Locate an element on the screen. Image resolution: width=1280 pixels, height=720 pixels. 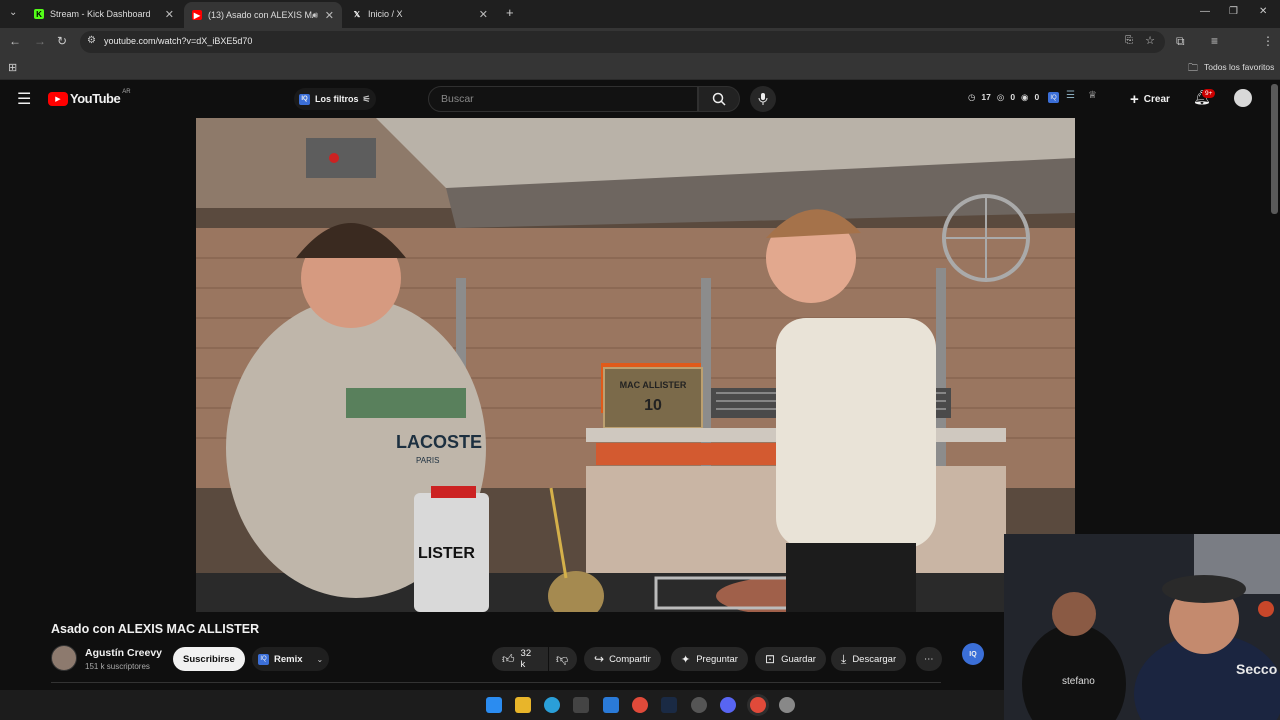
grill-sign-line2: 10 is located at coordinates (653, 405).